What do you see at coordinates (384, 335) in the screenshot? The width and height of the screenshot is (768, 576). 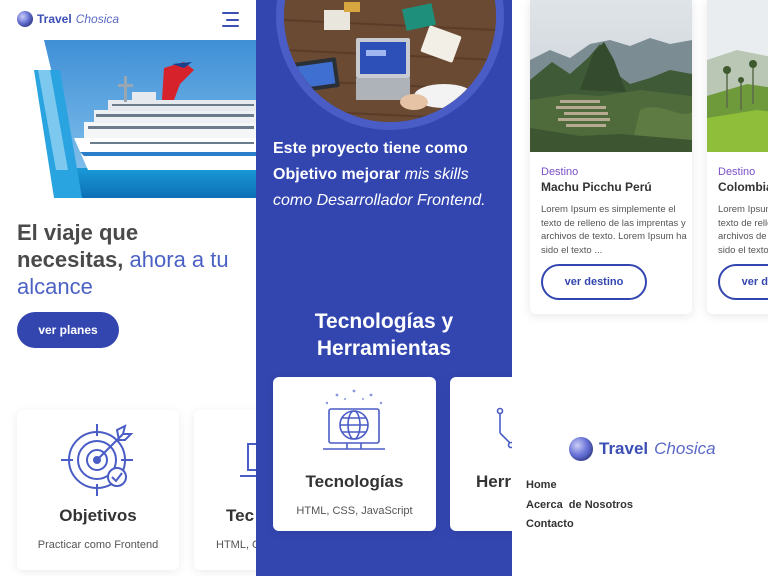 I see `tech-section-heading: Tecnologías y Herramientas` at bounding box center [384, 335].